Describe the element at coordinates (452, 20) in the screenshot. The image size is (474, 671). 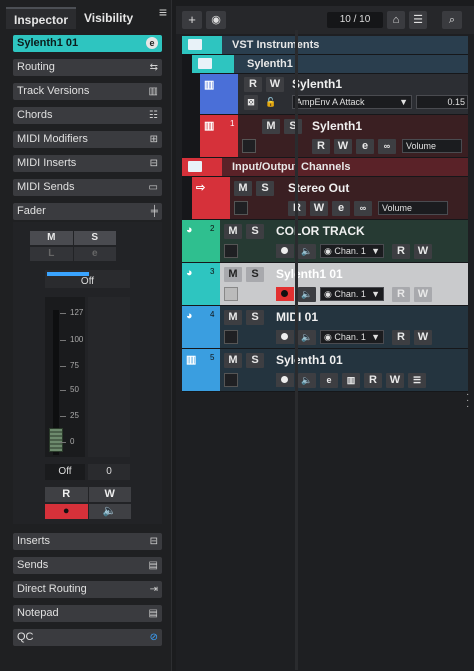
I see `search-icon: ⌕` at that location.